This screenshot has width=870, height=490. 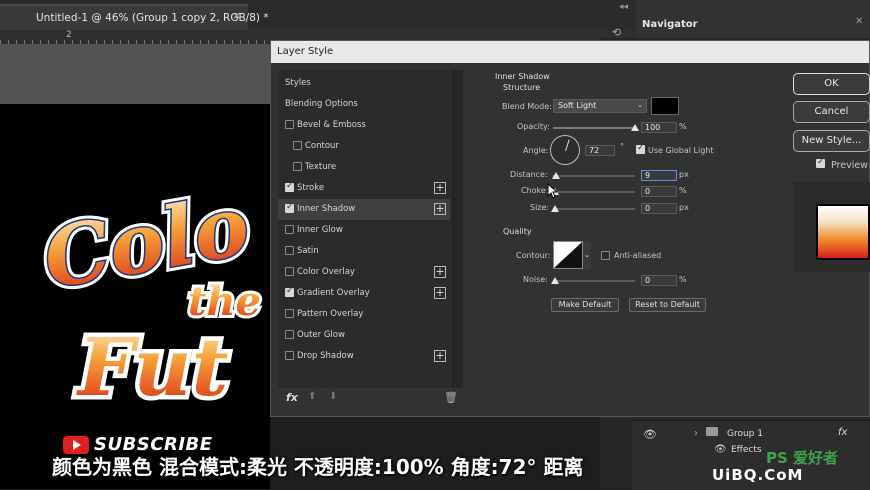 I want to click on artwork-word-2: the, so click(x=224, y=301).